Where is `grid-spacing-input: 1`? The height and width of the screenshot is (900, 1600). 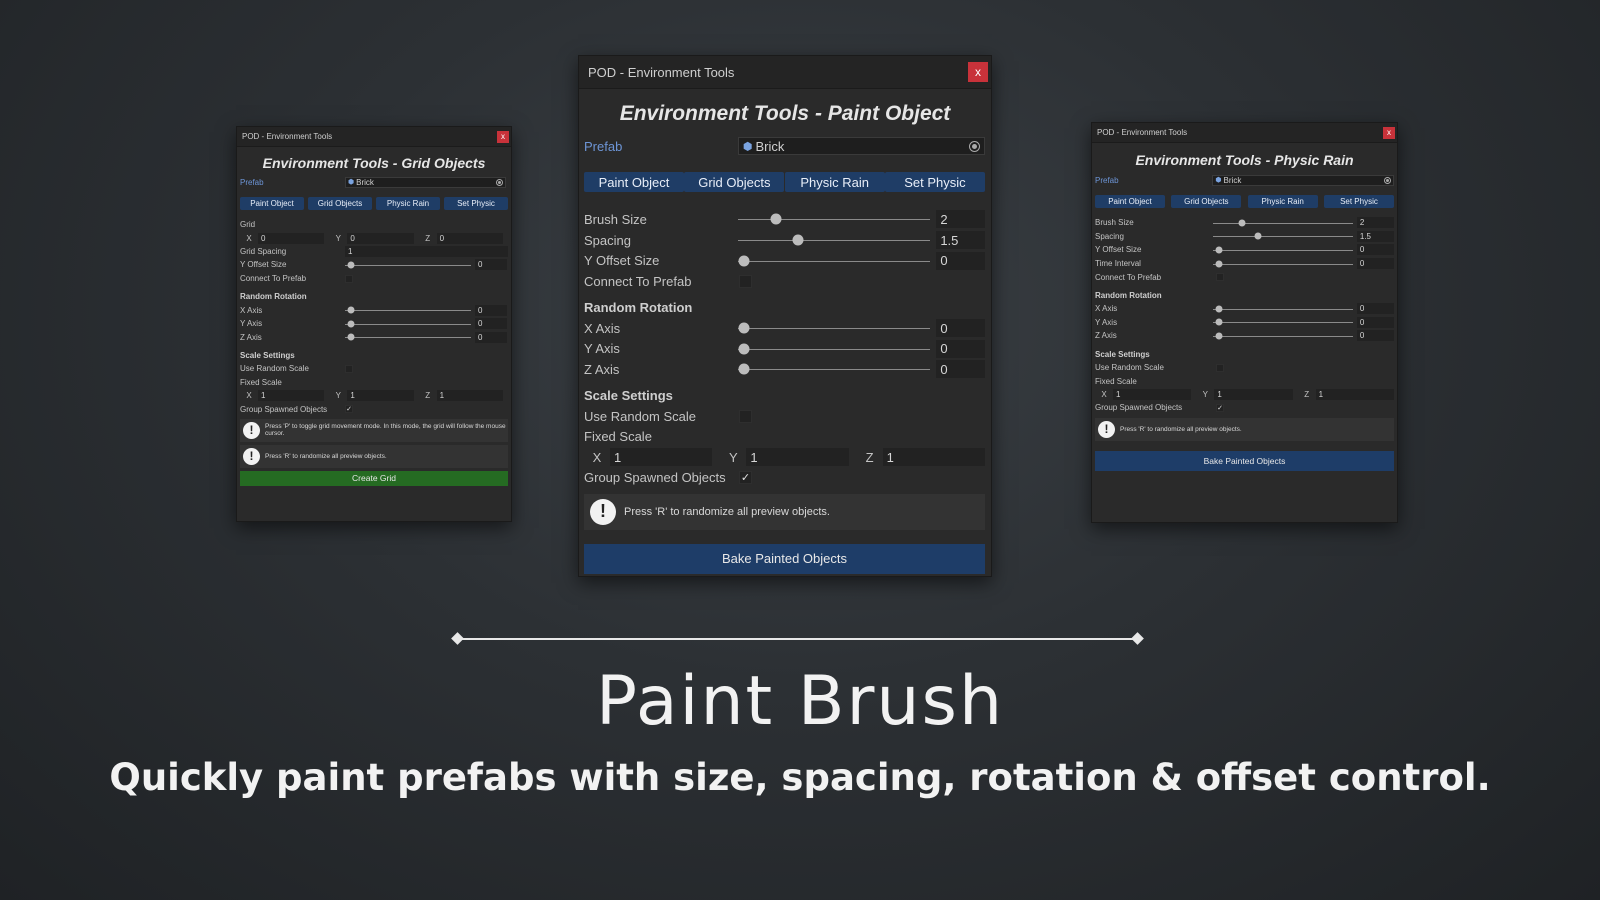 grid-spacing-input: 1 is located at coordinates (426, 251).